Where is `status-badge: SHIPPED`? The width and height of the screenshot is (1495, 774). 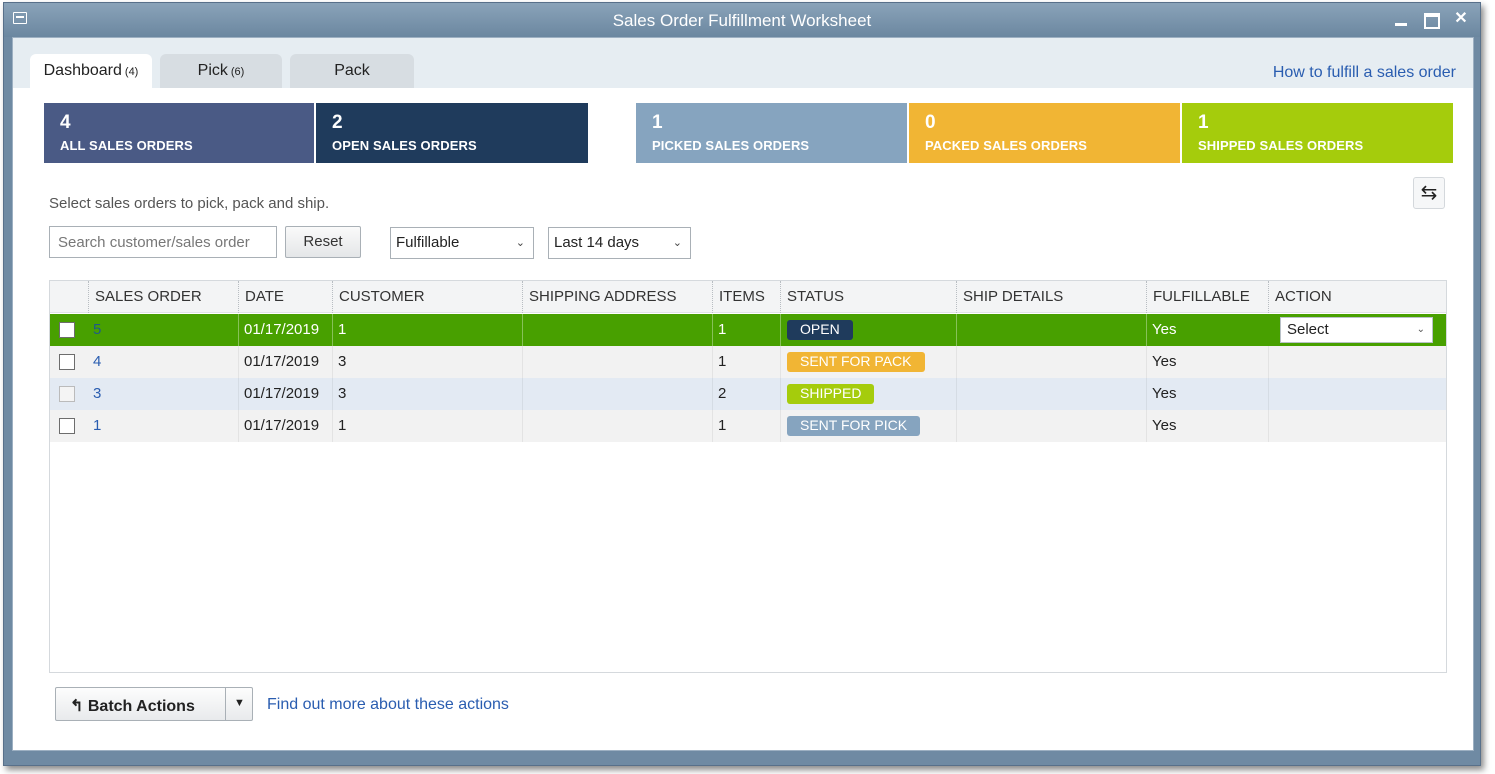
status-badge: SHIPPED is located at coordinates (831, 394).